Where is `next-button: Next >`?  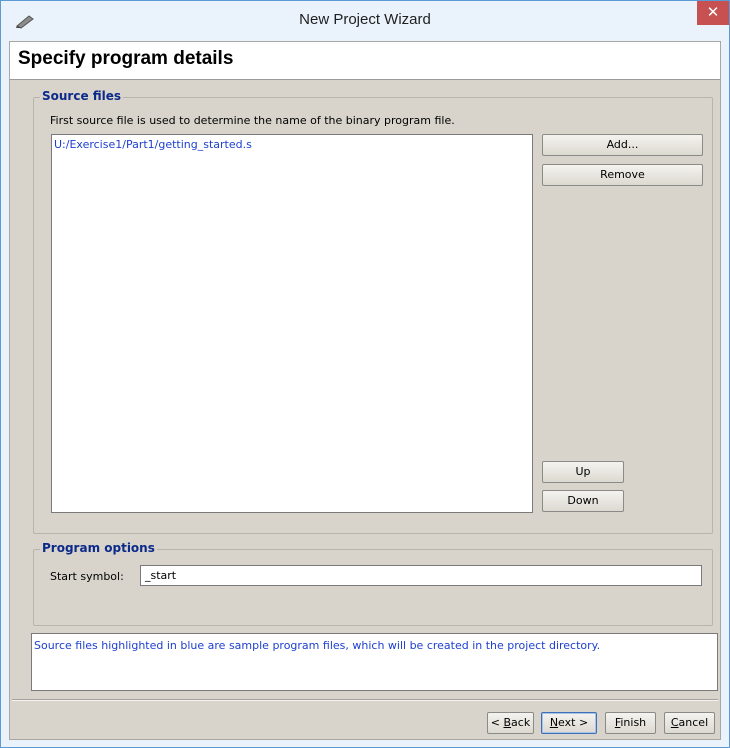 next-button: Next > is located at coordinates (569, 723).